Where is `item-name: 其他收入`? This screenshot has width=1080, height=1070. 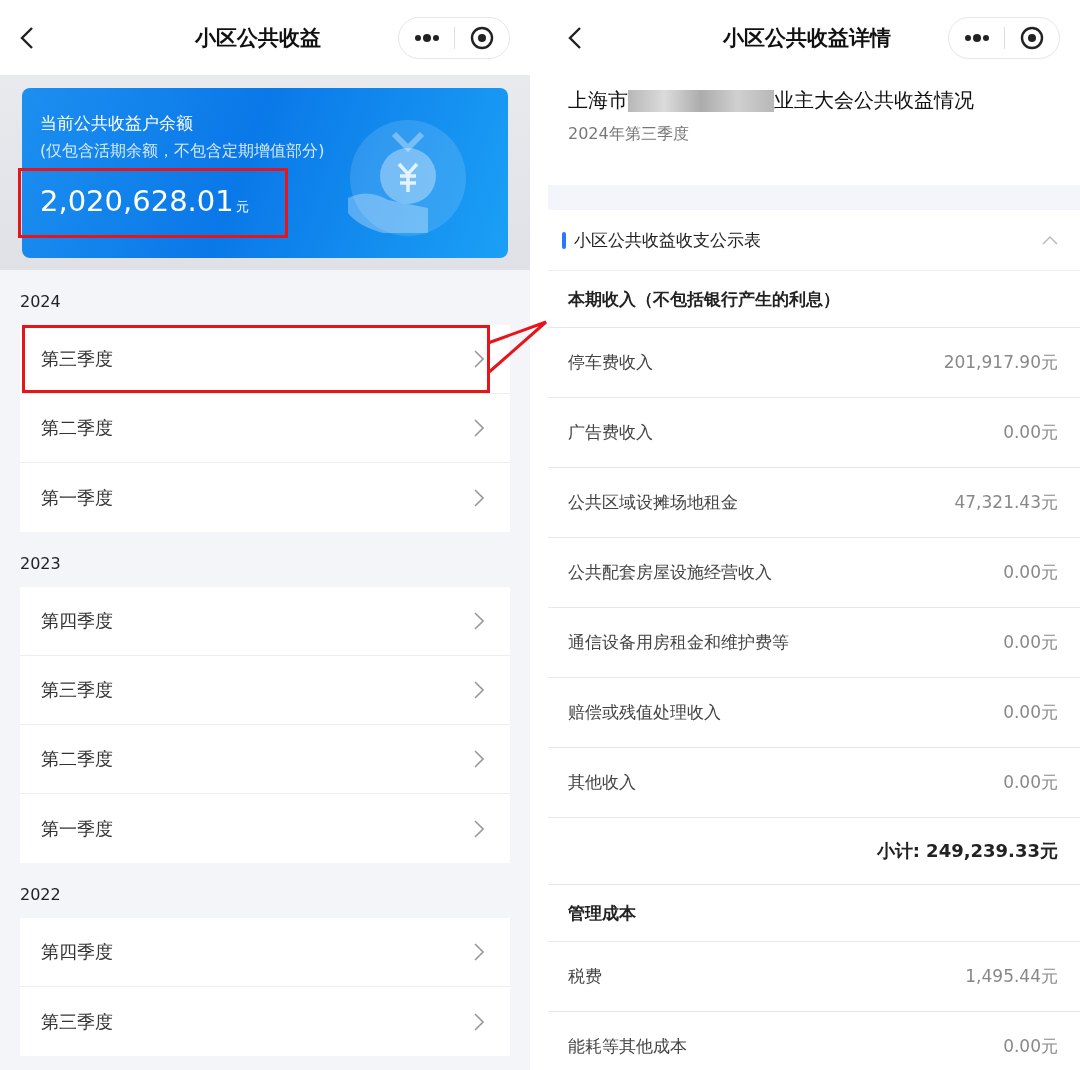
item-name: 其他收入 is located at coordinates (602, 782).